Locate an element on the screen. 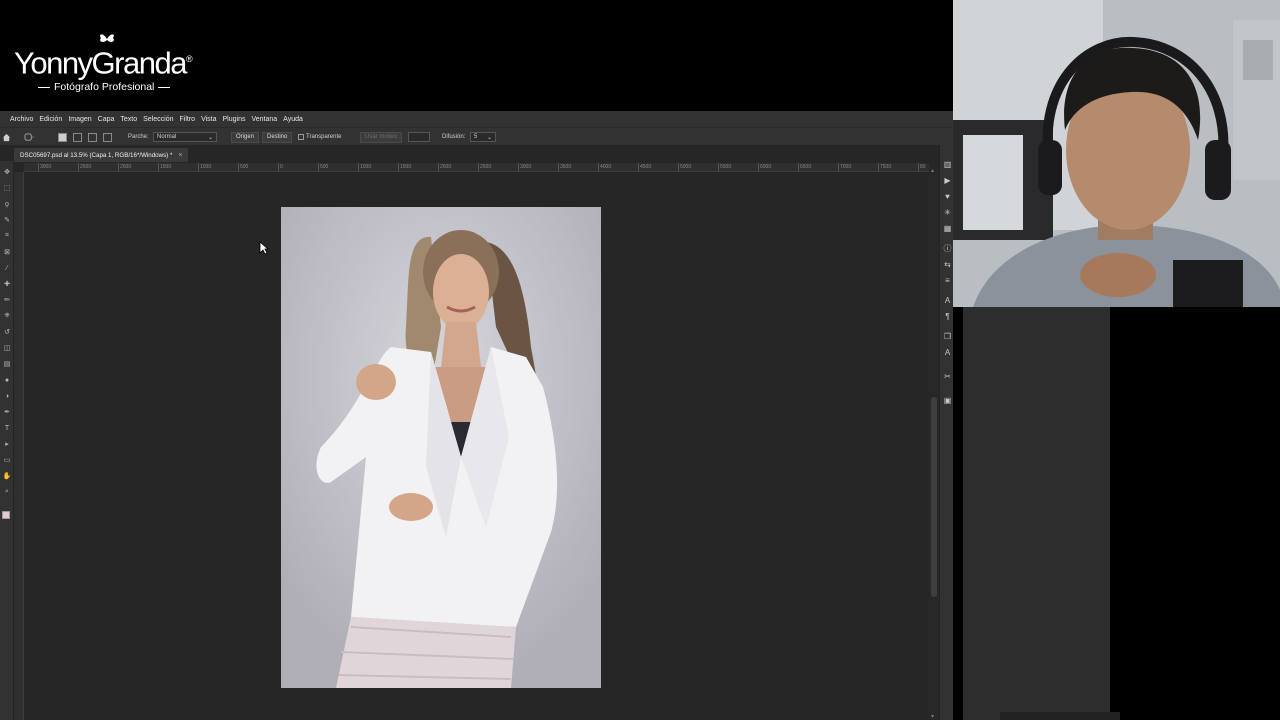  butterfly-icon is located at coordinates (107, 38).